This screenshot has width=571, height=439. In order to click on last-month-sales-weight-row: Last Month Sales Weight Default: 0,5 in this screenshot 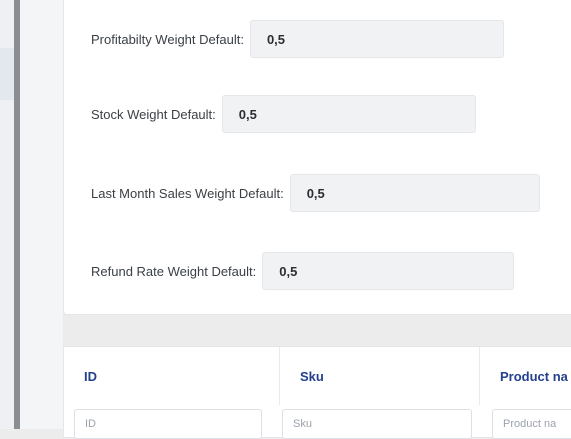, I will do `click(315, 193)`.